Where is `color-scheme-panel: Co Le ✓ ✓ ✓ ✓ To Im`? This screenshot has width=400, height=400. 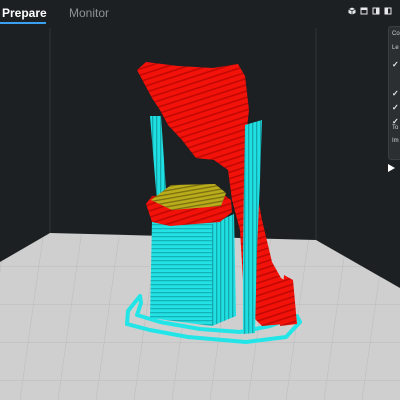 color-scheme-panel: Co Le ✓ ✓ ✓ ✓ To Im is located at coordinates (394, 93).